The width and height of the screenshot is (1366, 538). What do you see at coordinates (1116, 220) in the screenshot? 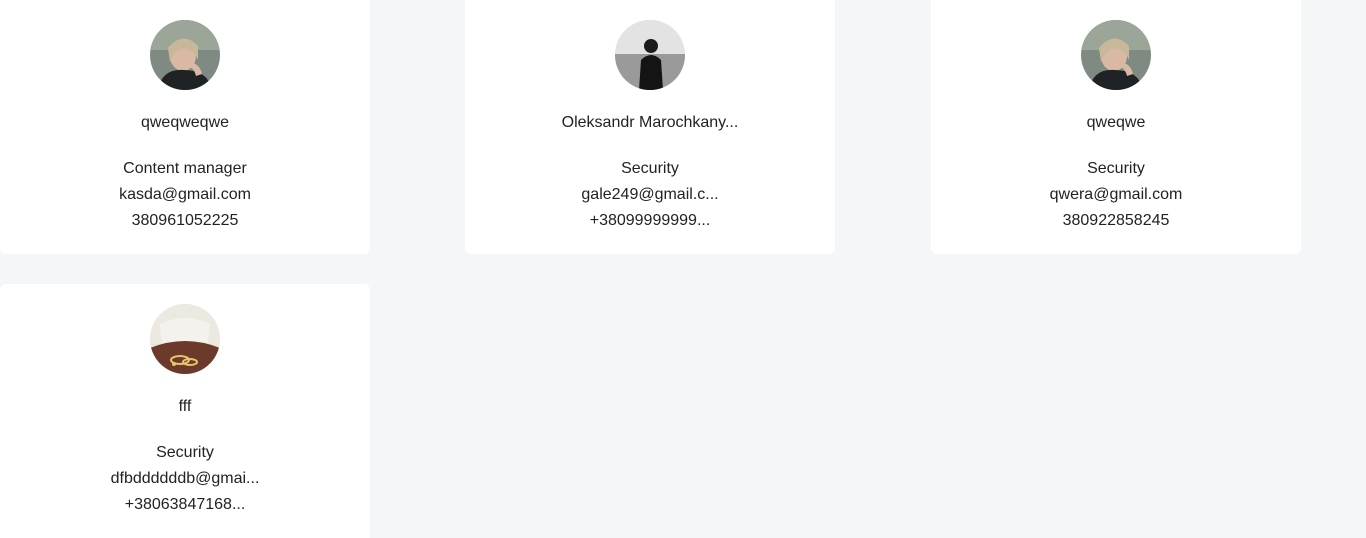
I see `user-phone: 380922858245` at bounding box center [1116, 220].